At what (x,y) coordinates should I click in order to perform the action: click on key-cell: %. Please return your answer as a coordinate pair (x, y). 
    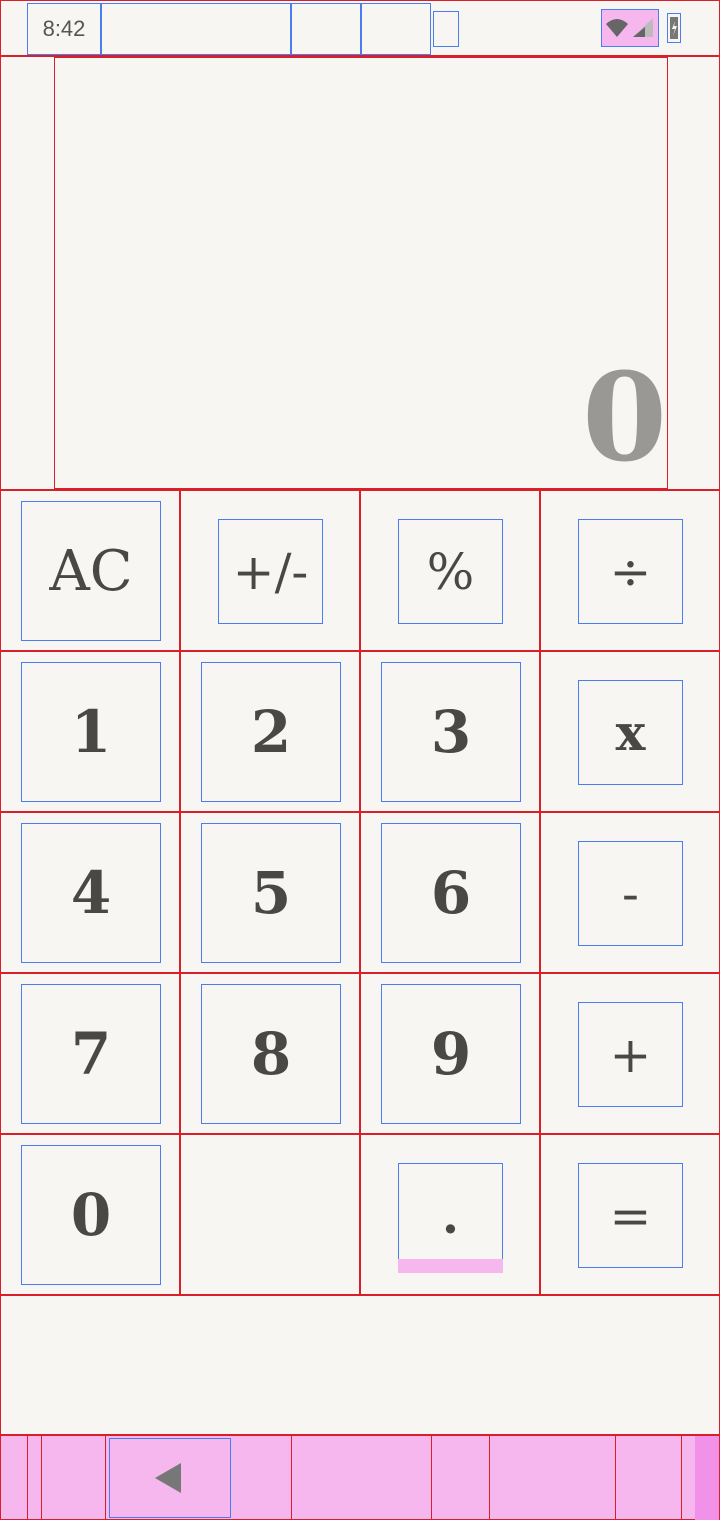
    Looking at the image, I should click on (450, 570).